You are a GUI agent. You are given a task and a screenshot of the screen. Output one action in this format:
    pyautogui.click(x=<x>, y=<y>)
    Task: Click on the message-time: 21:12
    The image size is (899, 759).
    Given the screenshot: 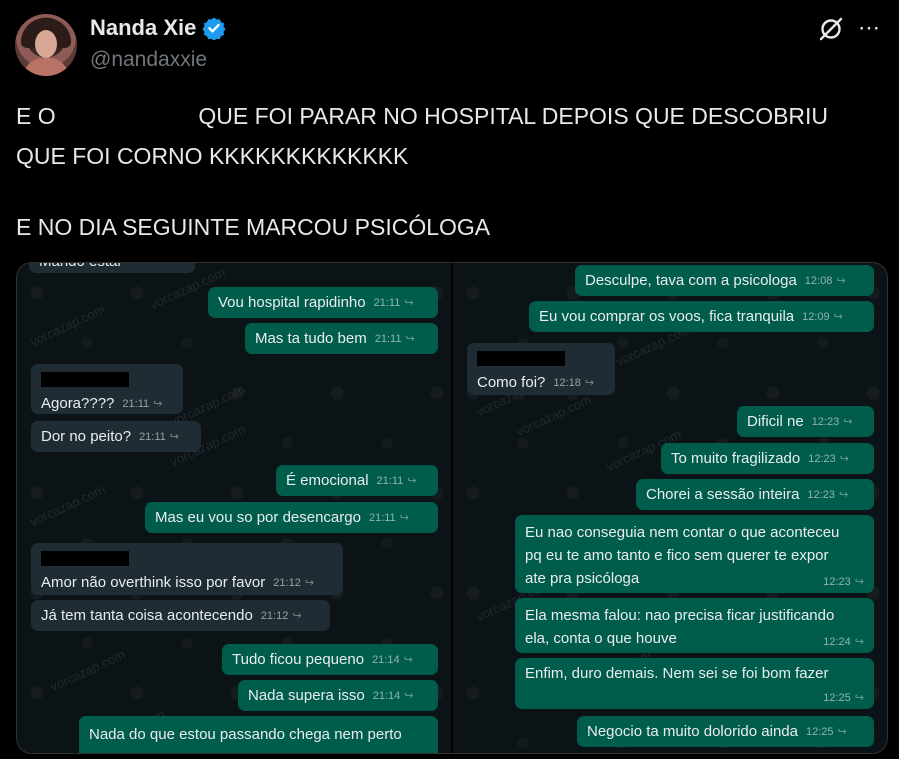 What is the action you would take?
    pyautogui.click(x=274, y=615)
    